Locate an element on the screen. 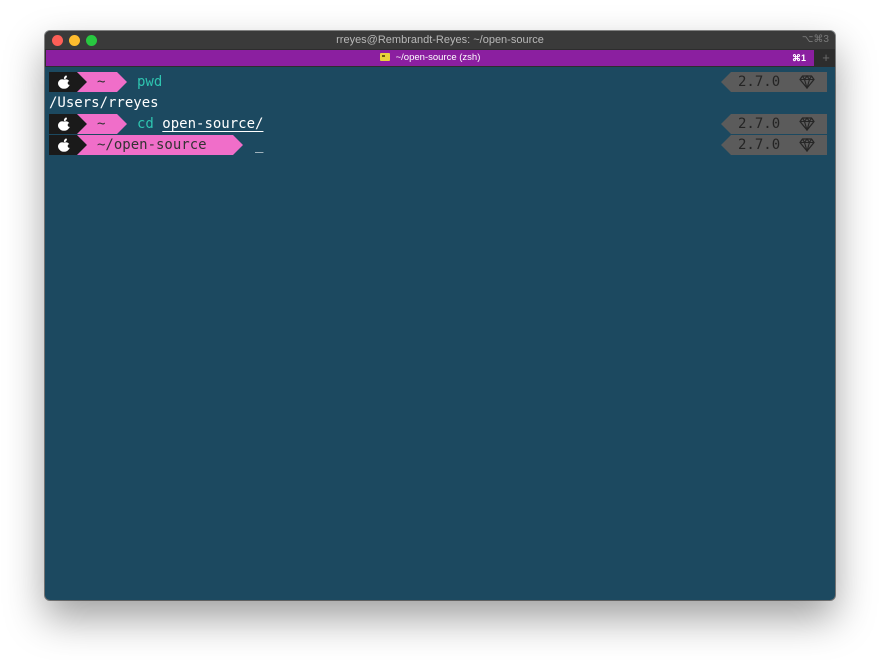 Image resolution: width=880 pixels, height=660 pixels. prompt-line: ~ pwd 2.7.0 is located at coordinates (440, 82).